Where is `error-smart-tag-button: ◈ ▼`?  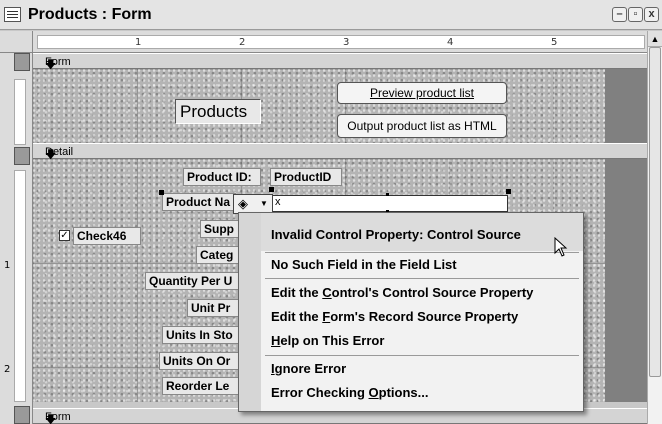
error-smart-tag-button: ◈ ▼ is located at coordinates (253, 204).